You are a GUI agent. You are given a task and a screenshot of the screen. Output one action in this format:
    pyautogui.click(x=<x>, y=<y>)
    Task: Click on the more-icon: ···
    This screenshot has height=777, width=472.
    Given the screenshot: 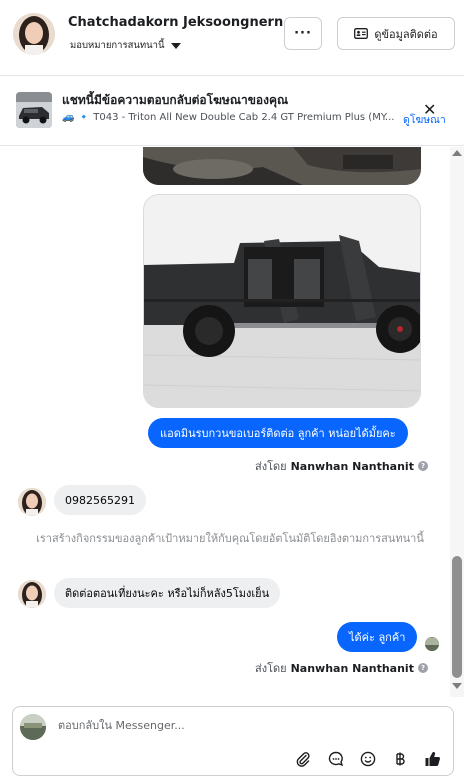 What is the action you would take?
    pyautogui.click(x=303, y=33)
    